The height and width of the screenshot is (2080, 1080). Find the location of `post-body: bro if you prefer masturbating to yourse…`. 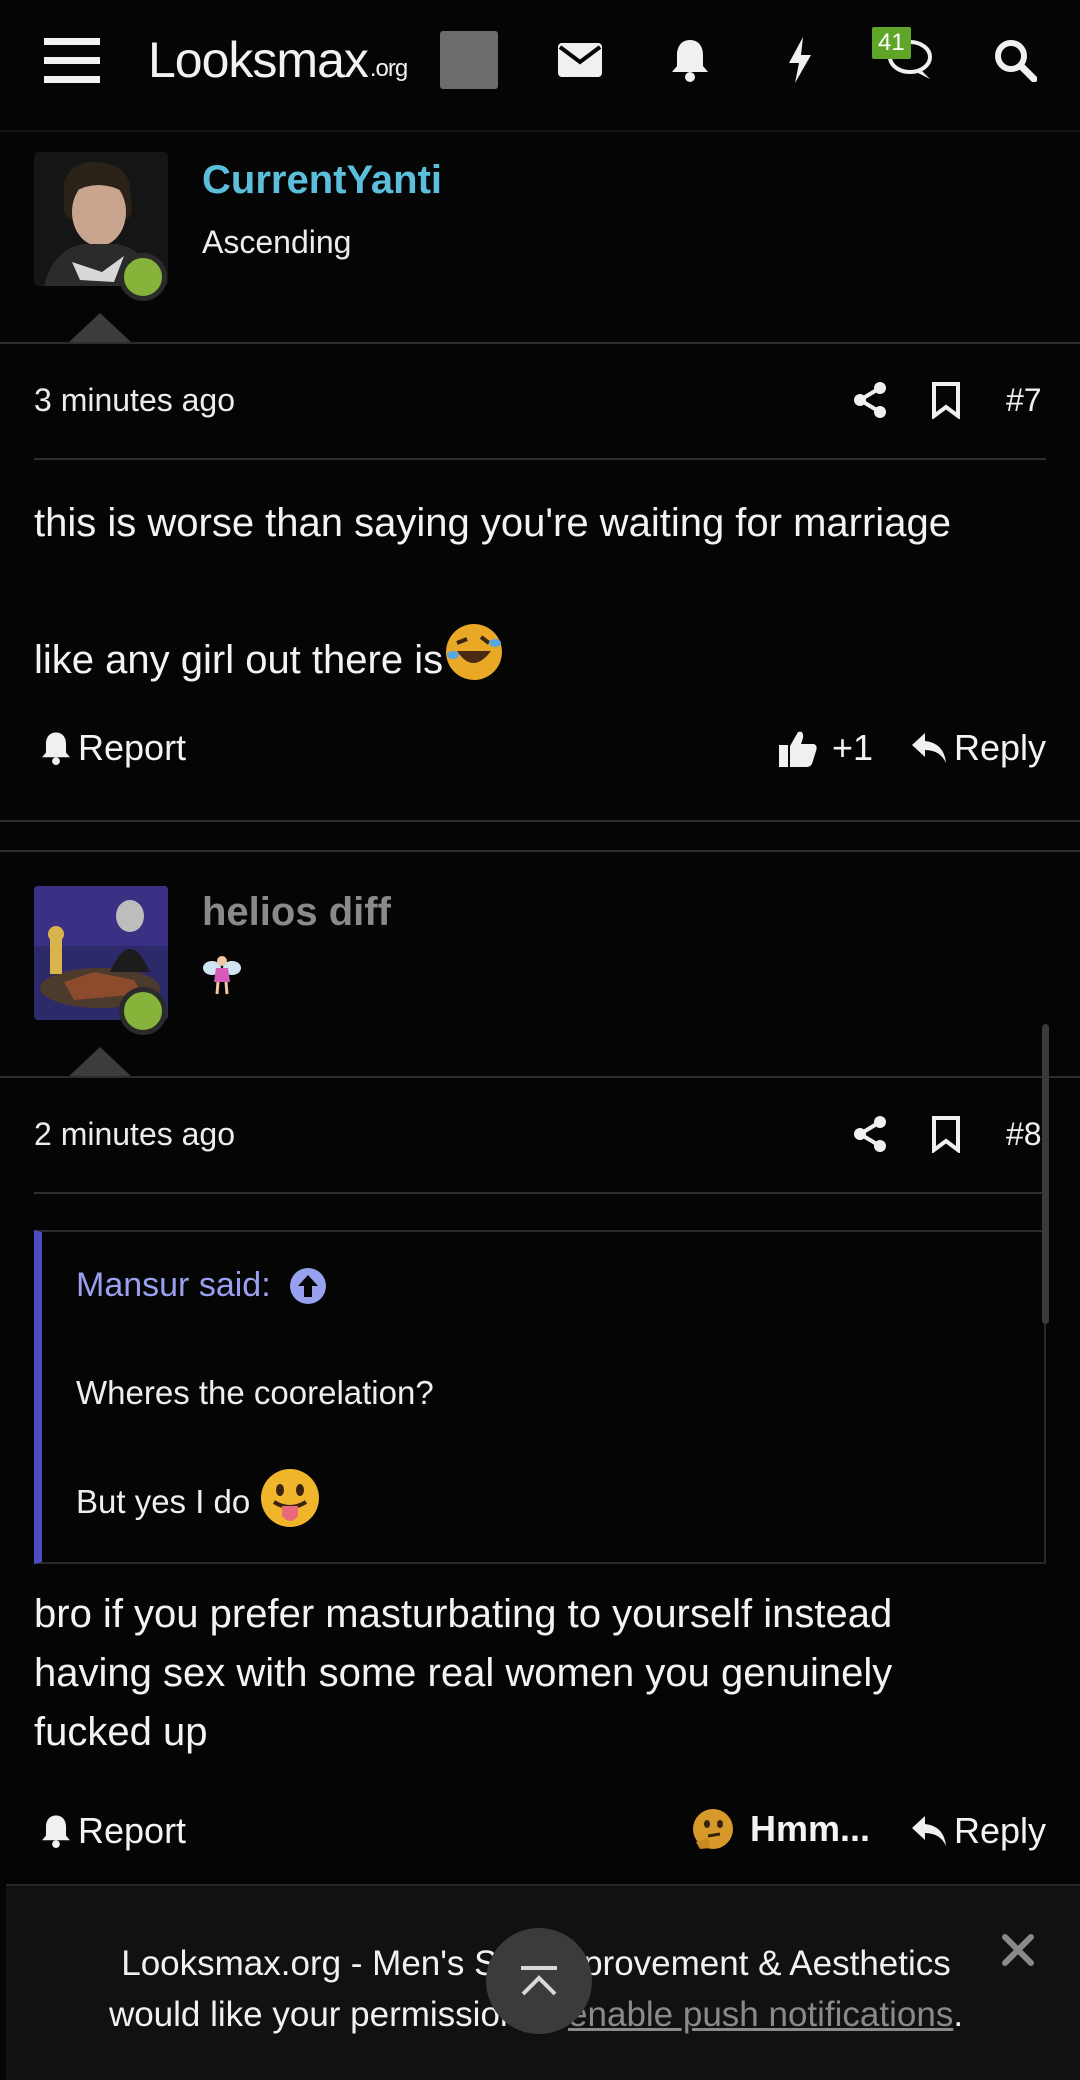

post-body: bro if you prefer masturbating to yourse… is located at coordinates (544, 1673).